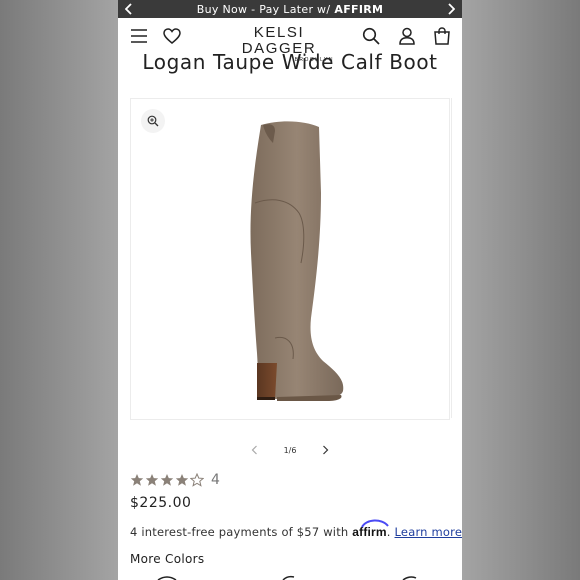 The height and width of the screenshot is (580, 580). What do you see at coordinates (215, 480) in the screenshot?
I see `rating-count: 4` at bounding box center [215, 480].